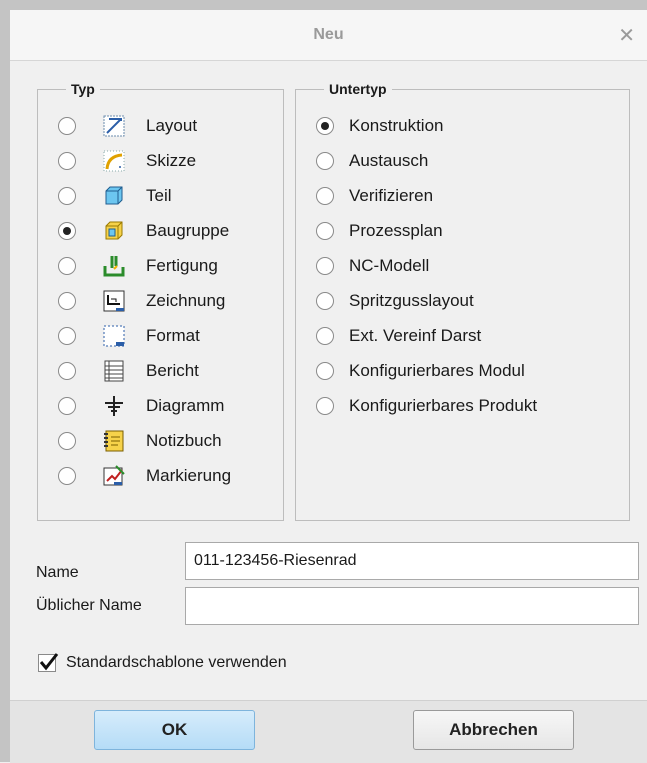 Image resolution: width=647 pixels, height=763 pixels. Describe the element at coordinates (172, 370) in the screenshot. I see `typ-option-label: Bericht` at that location.